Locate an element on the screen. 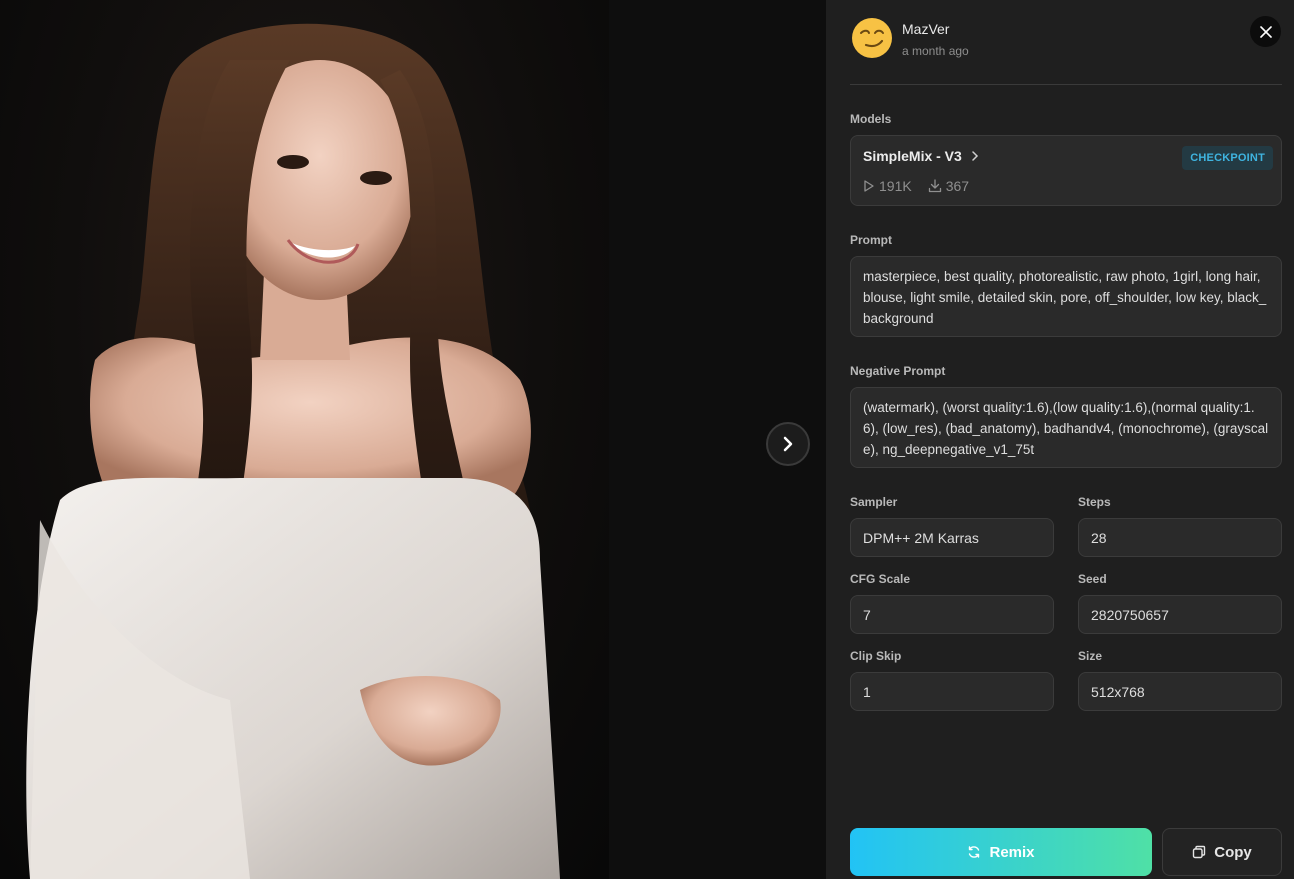 This screenshot has width=1294, height=879. remix-button: Remix is located at coordinates (1001, 852).